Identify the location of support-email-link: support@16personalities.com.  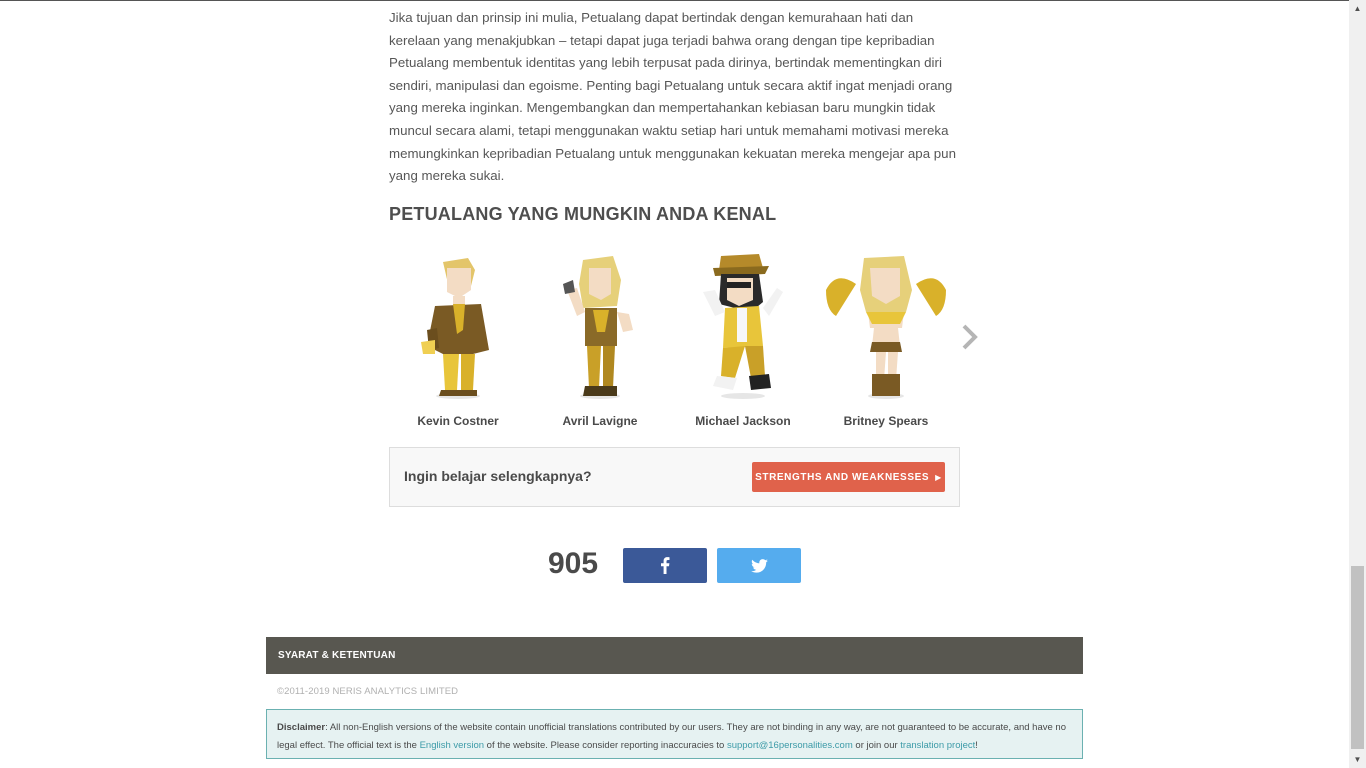
(790, 745).